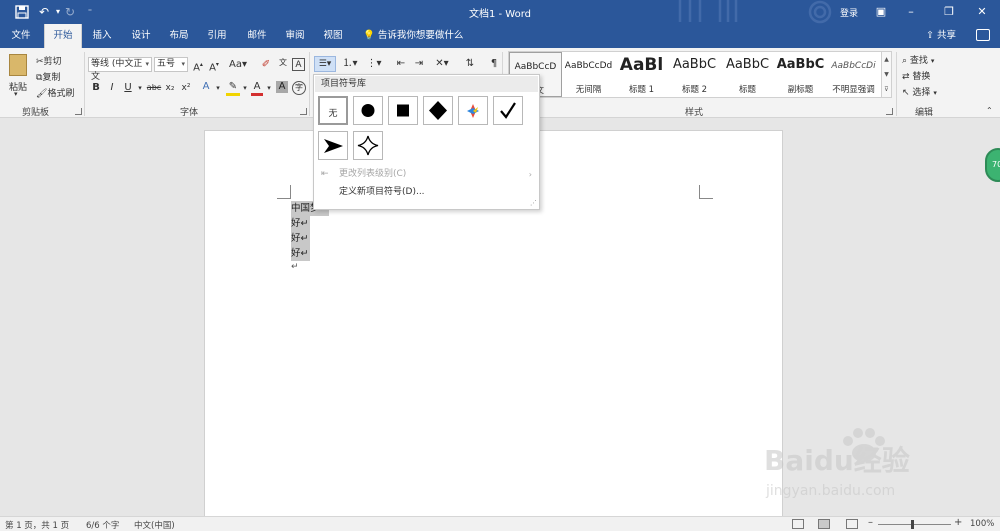 This screenshot has width=1000, height=531. I want to click on font-color-dropdown-icon: ▾, so click(269, 88).